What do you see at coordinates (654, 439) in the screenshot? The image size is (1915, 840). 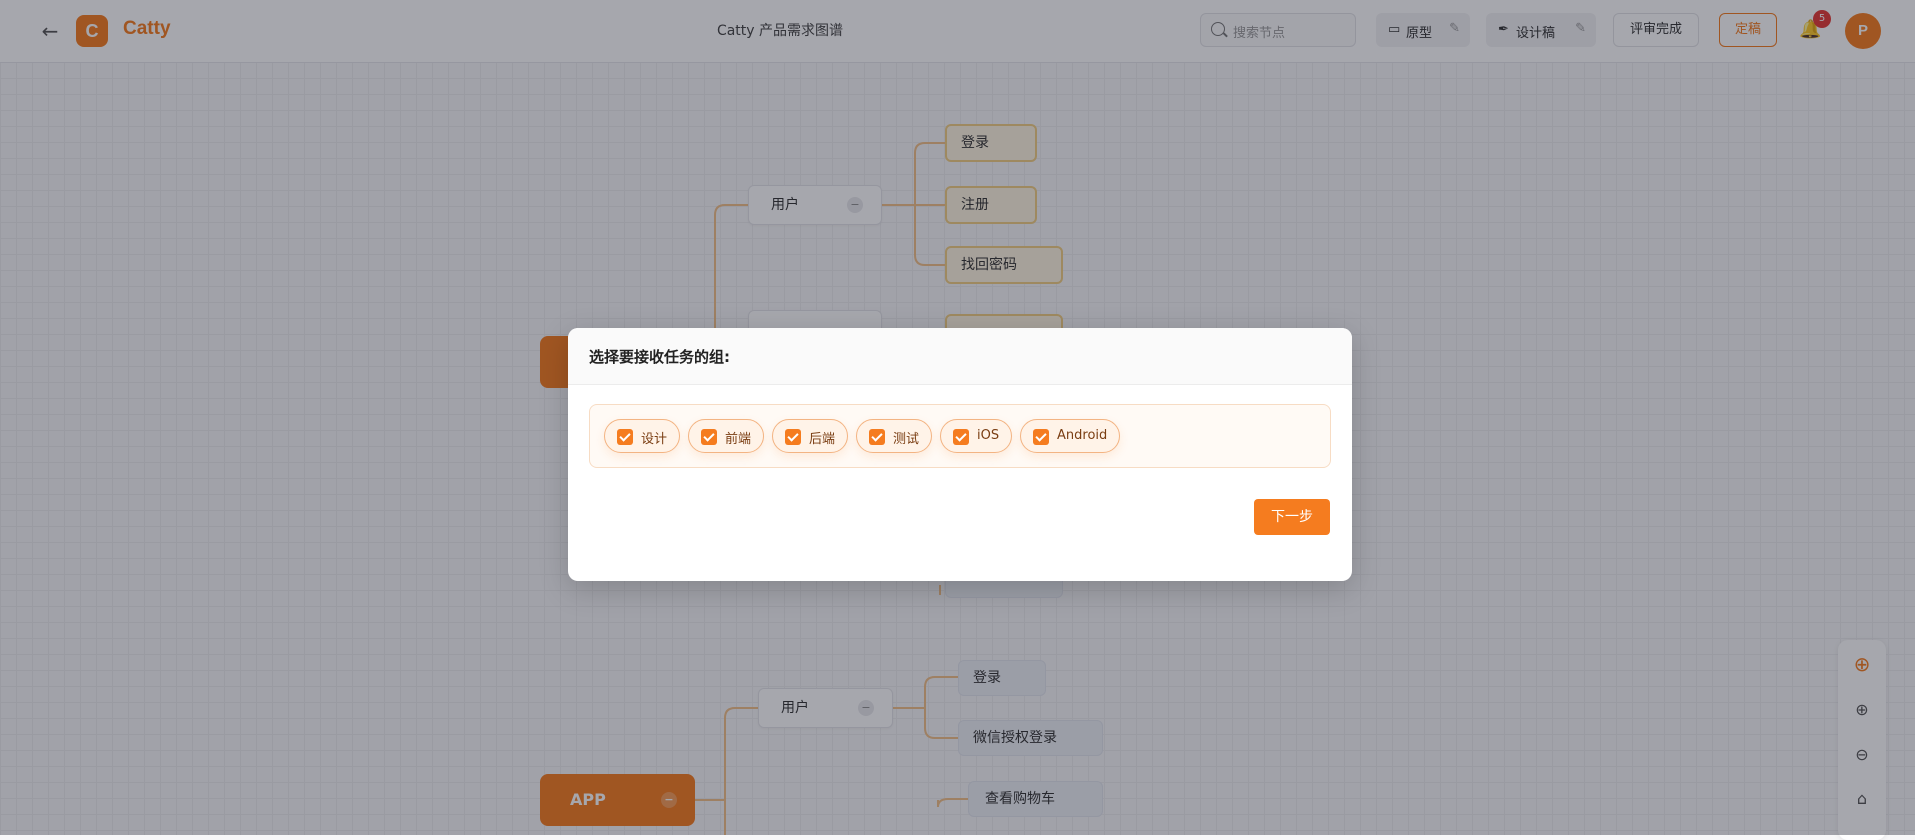 I see `checkbox-label: 设计` at bounding box center [654, 439].